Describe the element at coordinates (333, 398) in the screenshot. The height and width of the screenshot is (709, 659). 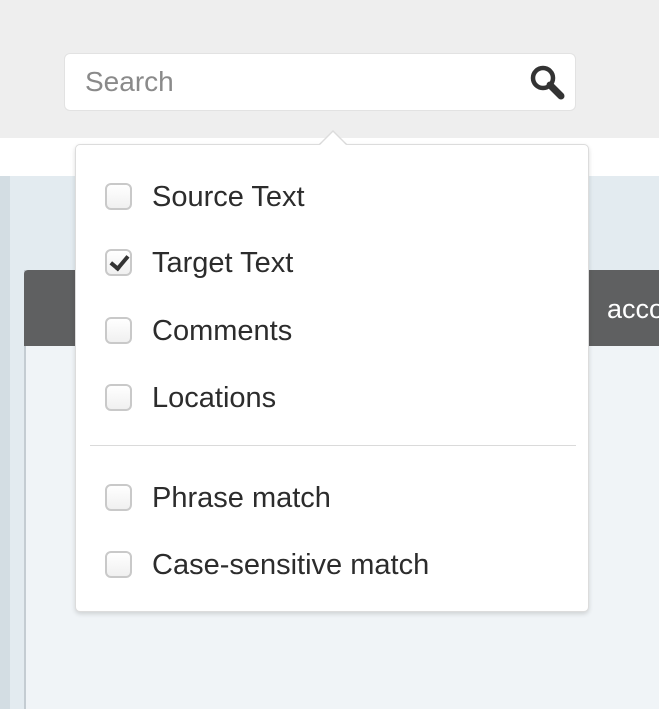
I see `option-locations: Locations` at that location.